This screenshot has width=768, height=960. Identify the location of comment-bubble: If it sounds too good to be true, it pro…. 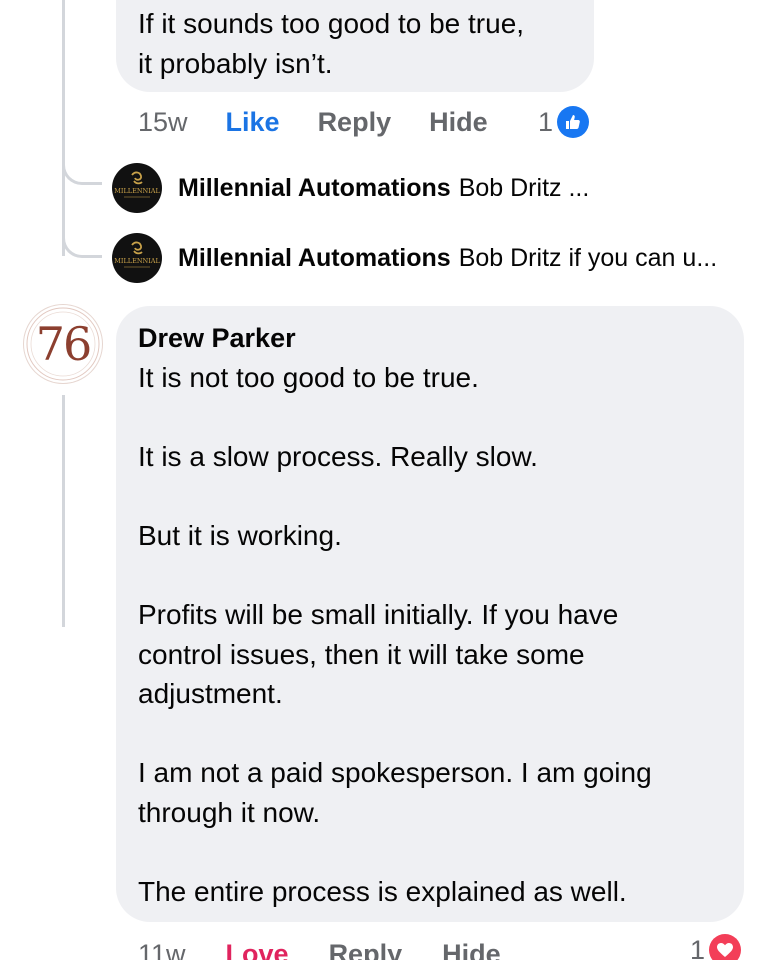
(355, 46).